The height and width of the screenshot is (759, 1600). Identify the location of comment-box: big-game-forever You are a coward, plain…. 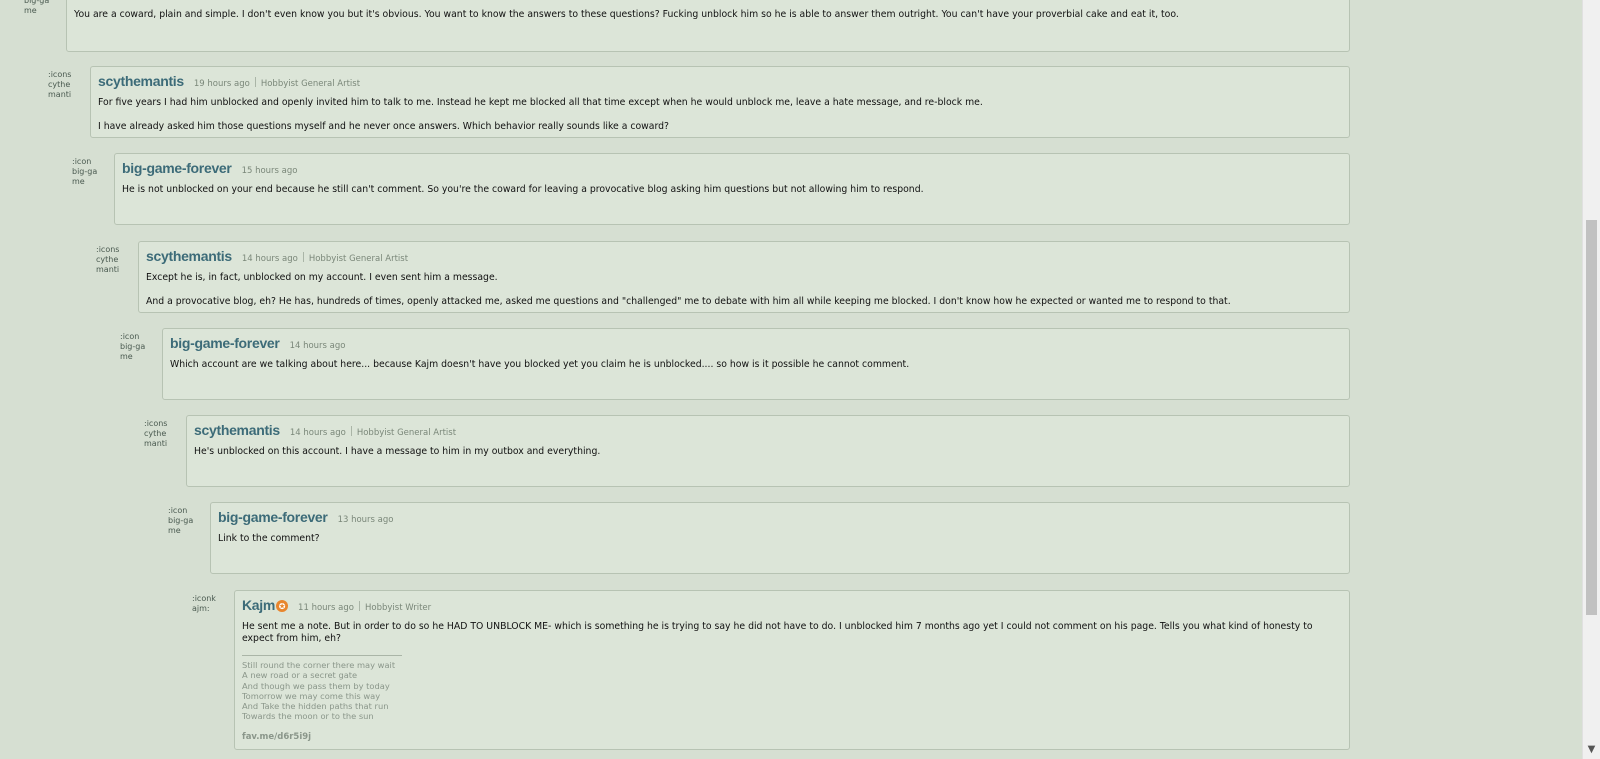
(708, 26).